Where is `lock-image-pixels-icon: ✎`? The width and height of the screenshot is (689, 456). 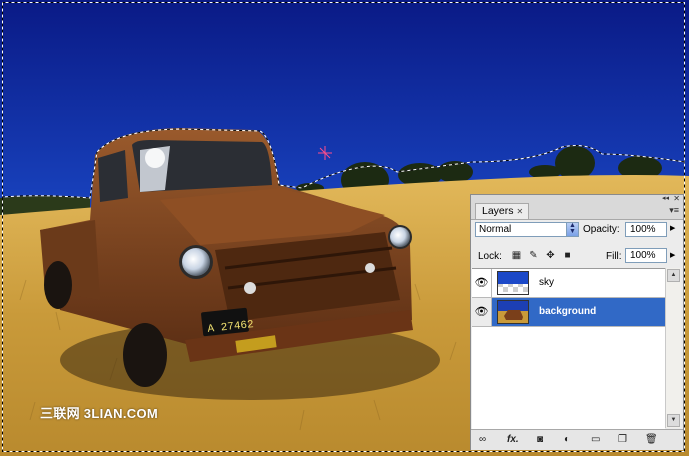 lock-image-pixels-icon: ✎ is located at coordinates (533, 255).